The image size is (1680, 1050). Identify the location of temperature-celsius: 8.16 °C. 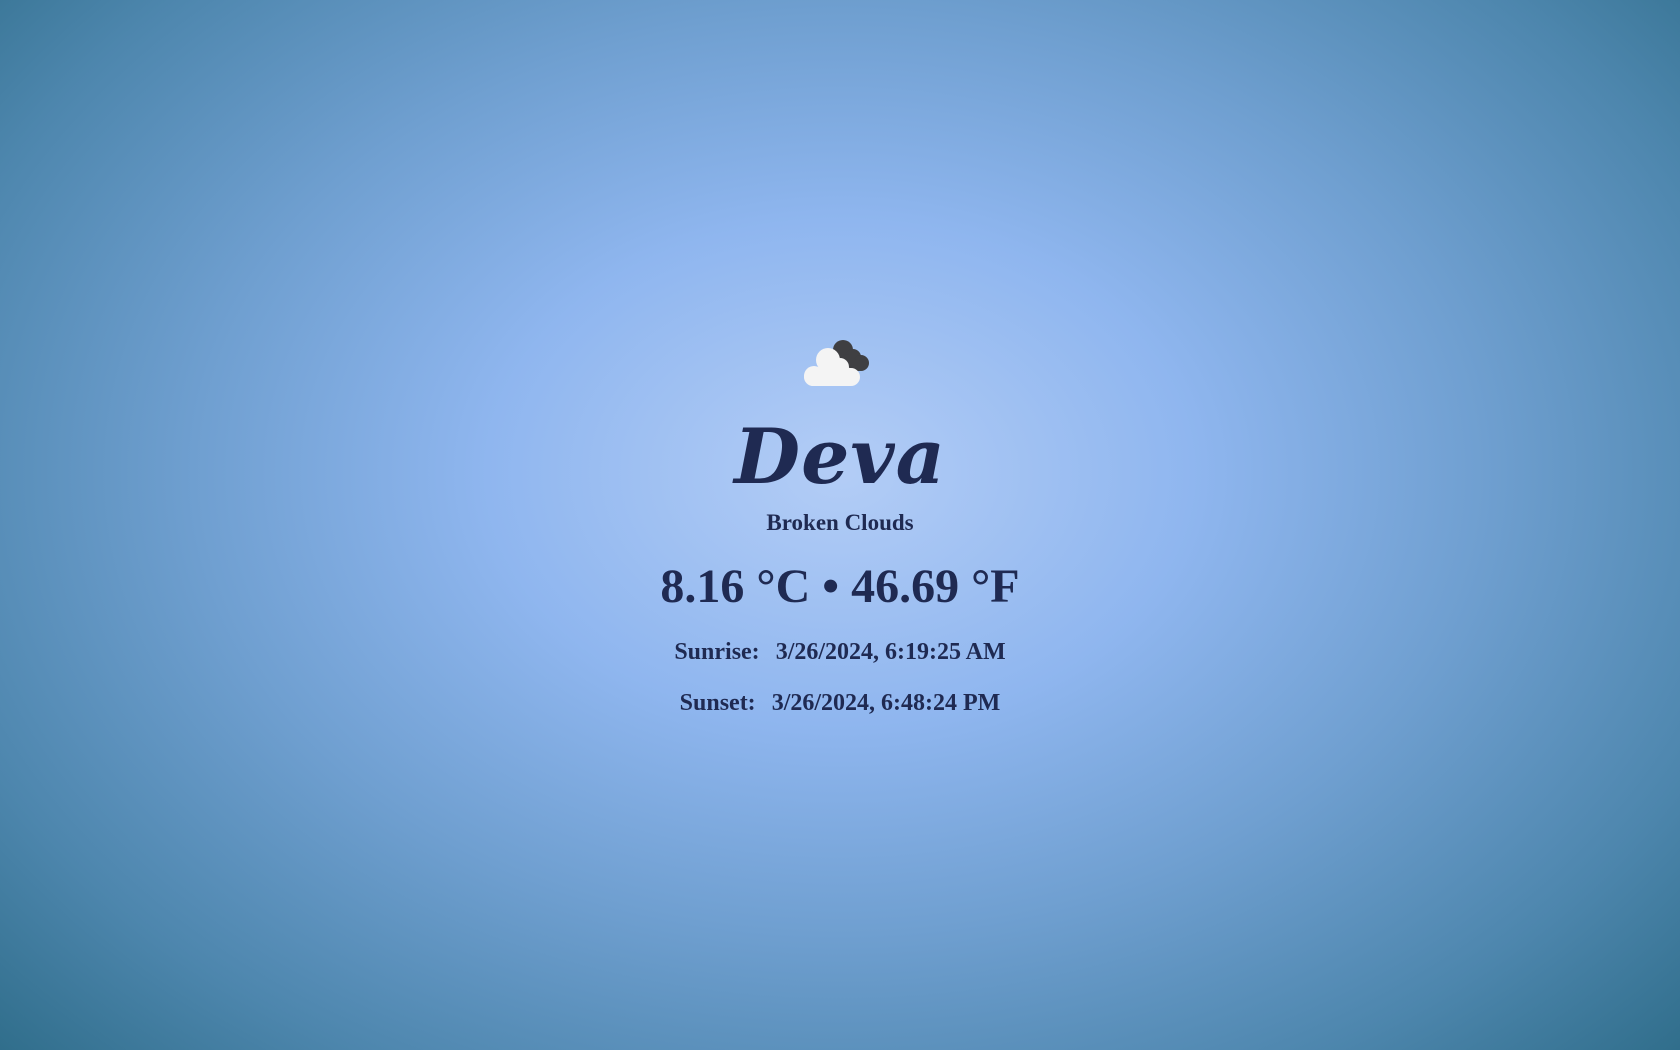
(735, 586).